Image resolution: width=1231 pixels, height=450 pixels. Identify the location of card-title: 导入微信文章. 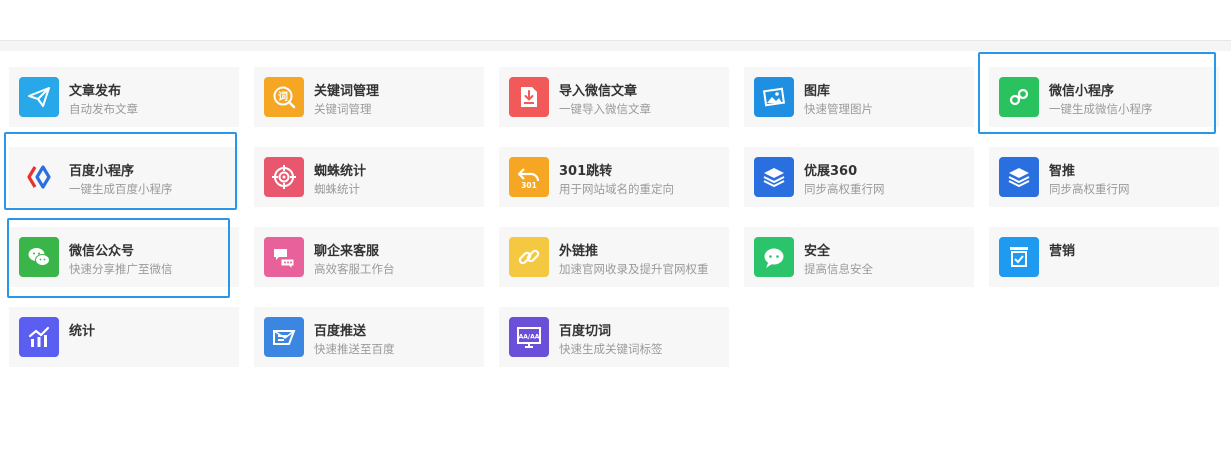
(598, 91).